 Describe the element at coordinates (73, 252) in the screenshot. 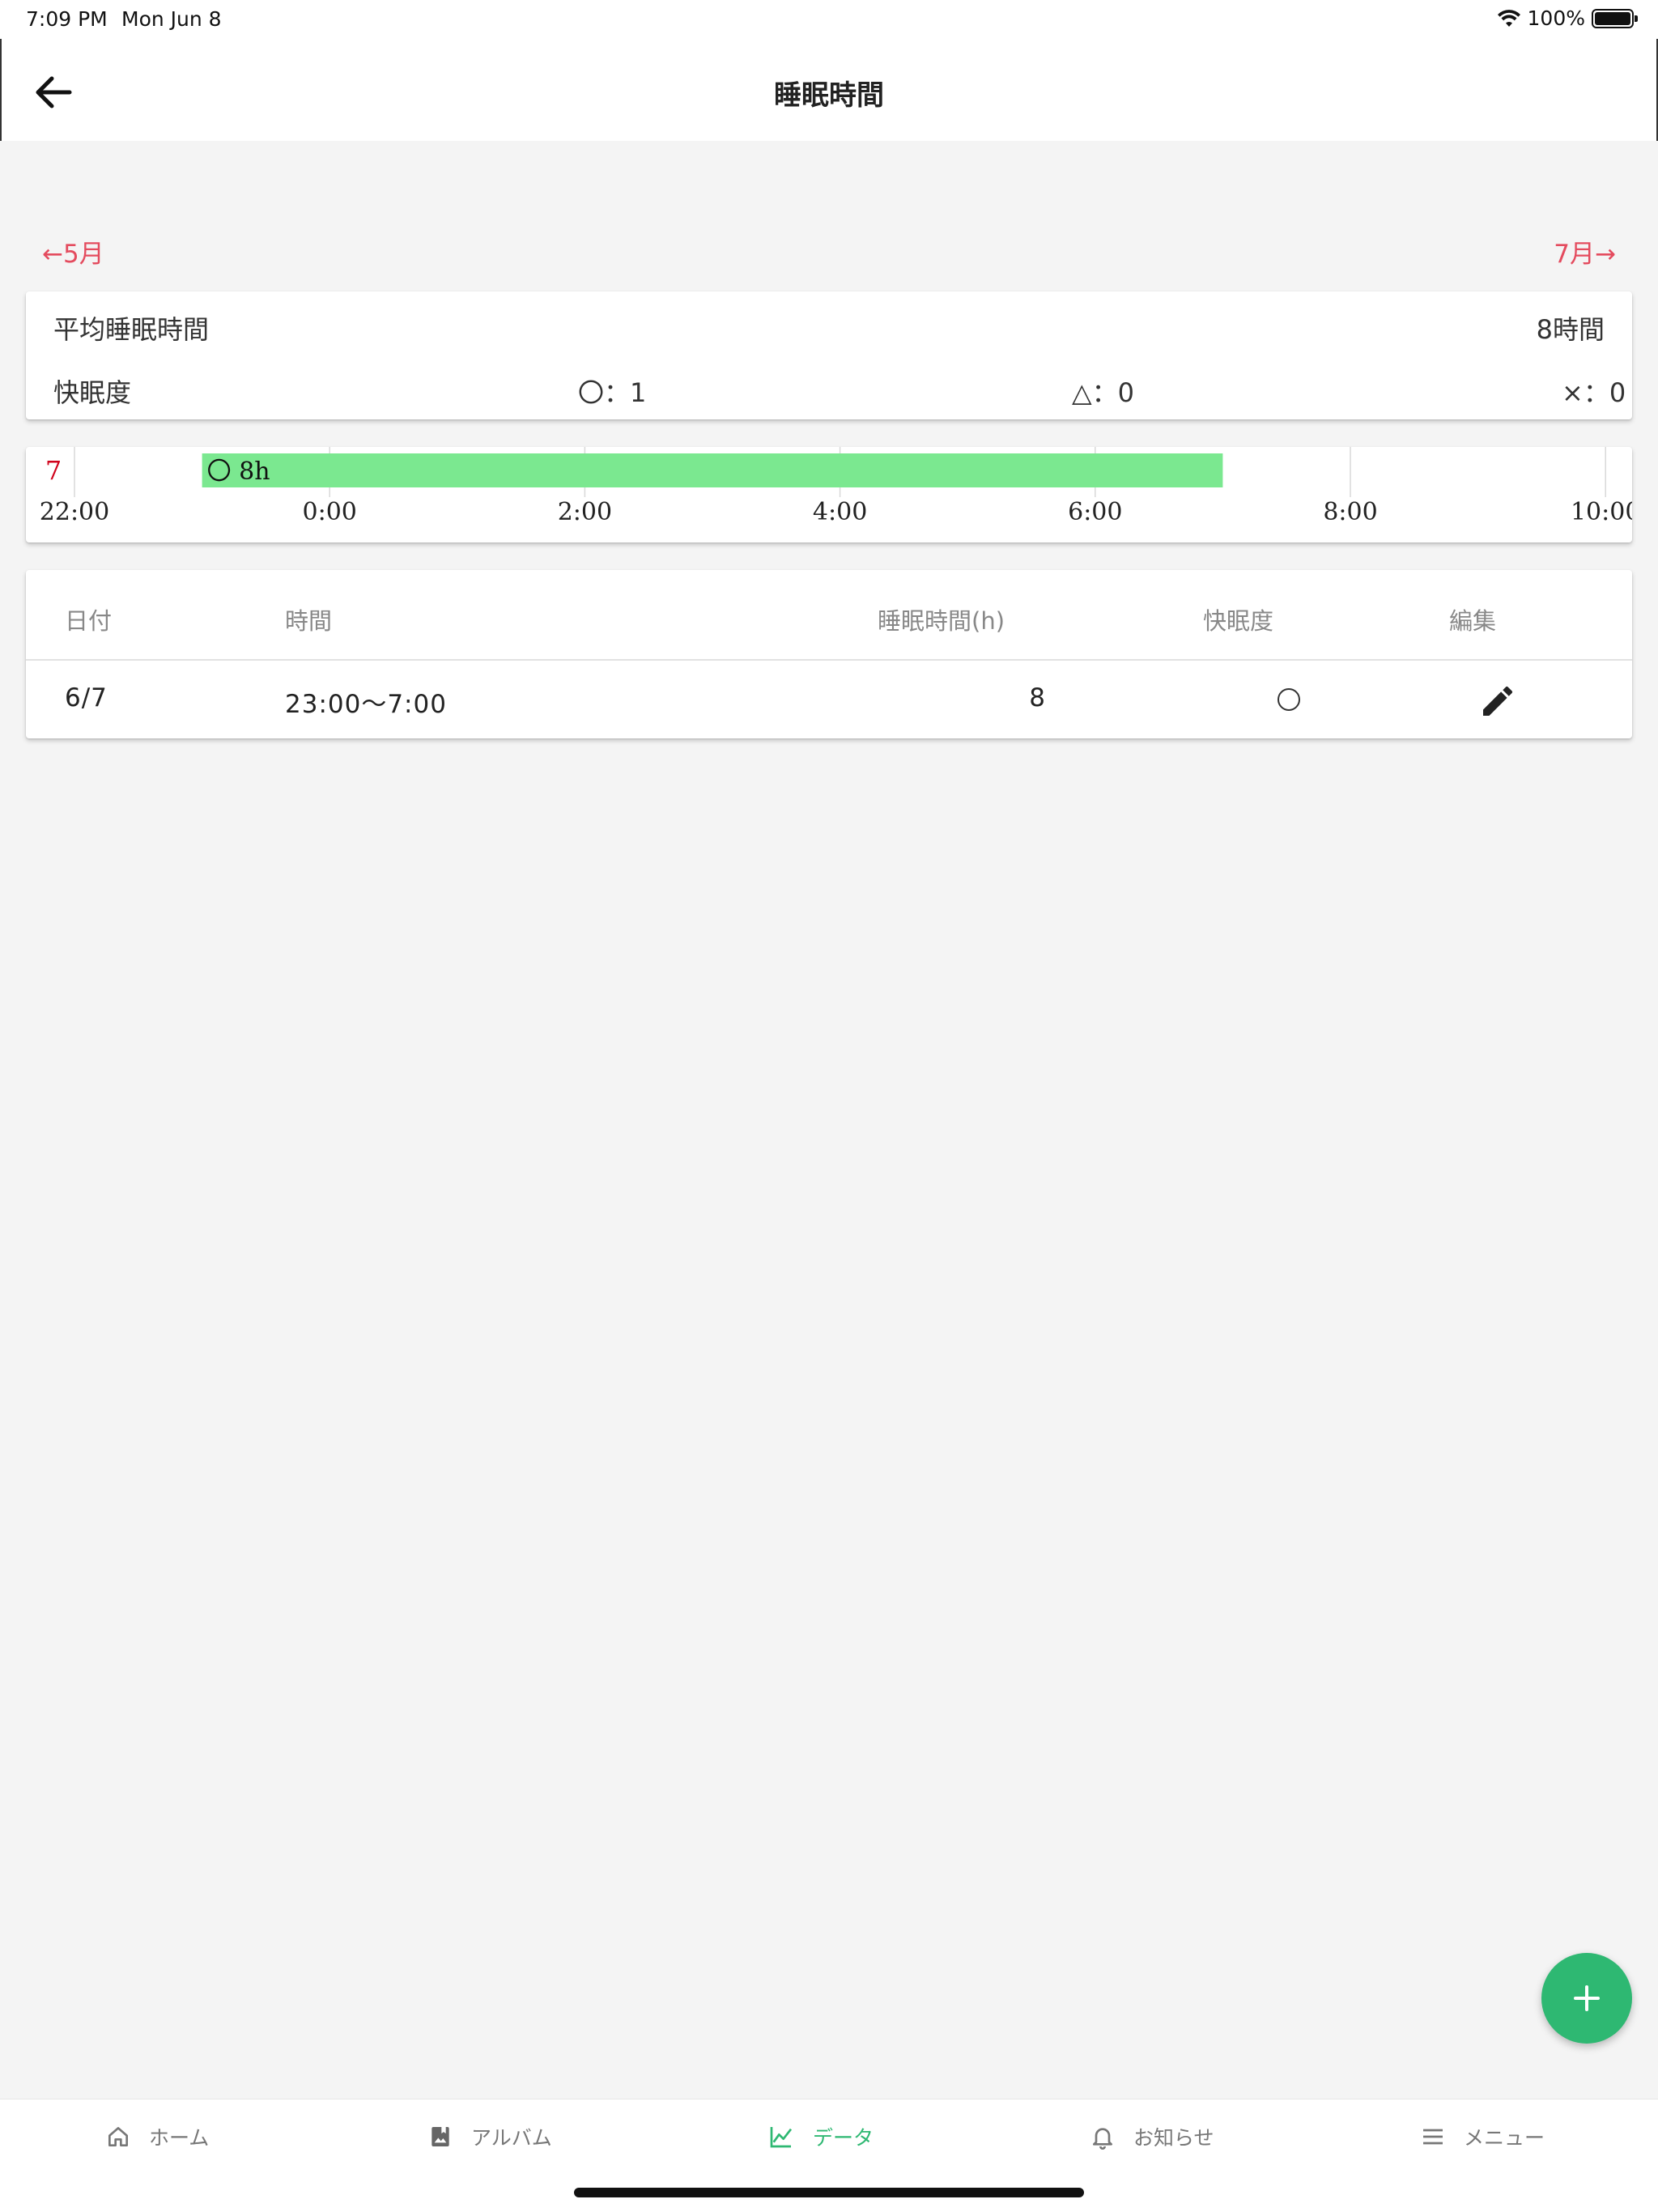

I see `prev-month-link: ←5月` at that location.